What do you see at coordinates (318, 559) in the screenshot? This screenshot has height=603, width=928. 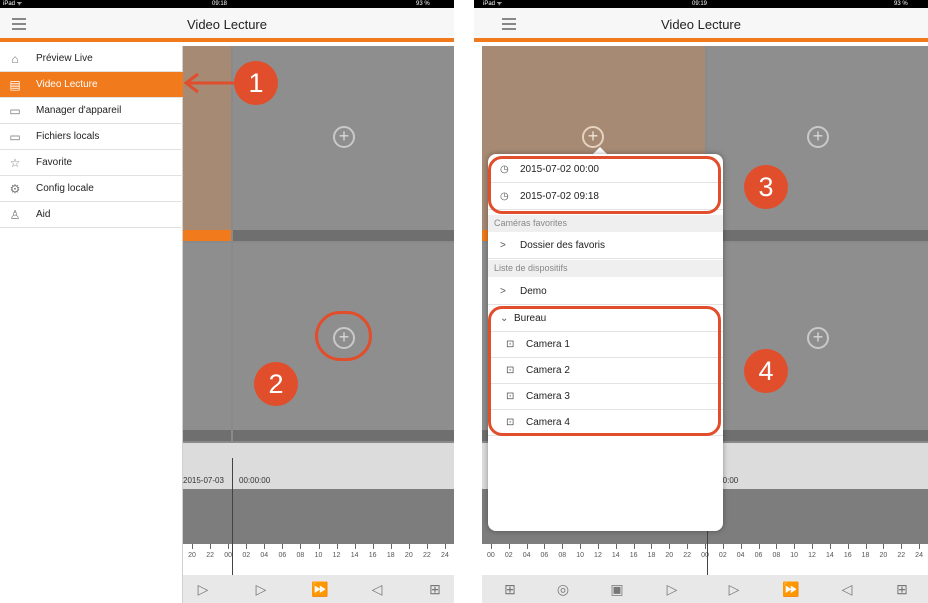 I see `time-ruler: 20 22 00 02 04 06 08 10 12 14 16 18 20 22 24` at bounding box center [318, 559].